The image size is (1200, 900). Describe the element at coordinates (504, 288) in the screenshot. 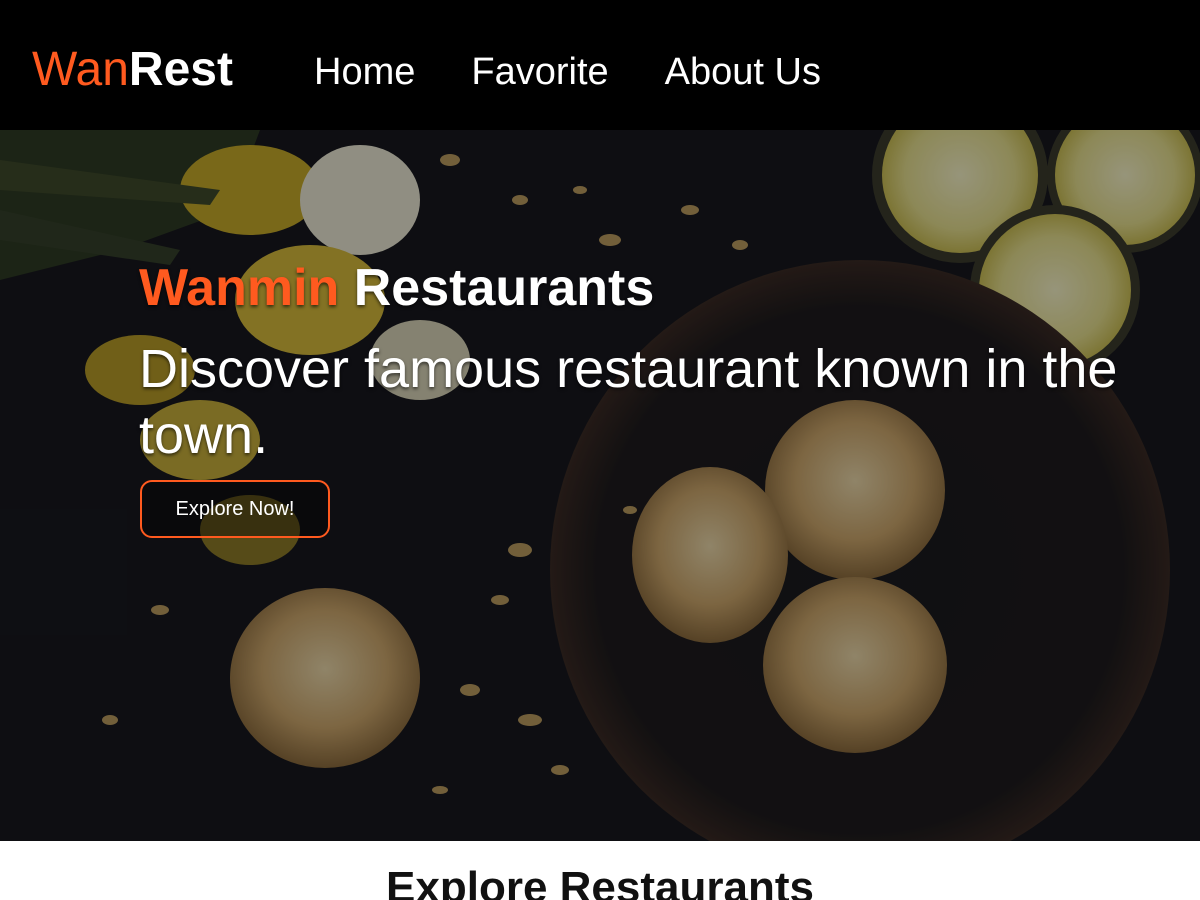

I see `hero-title-rest: Restaurants` at that location.